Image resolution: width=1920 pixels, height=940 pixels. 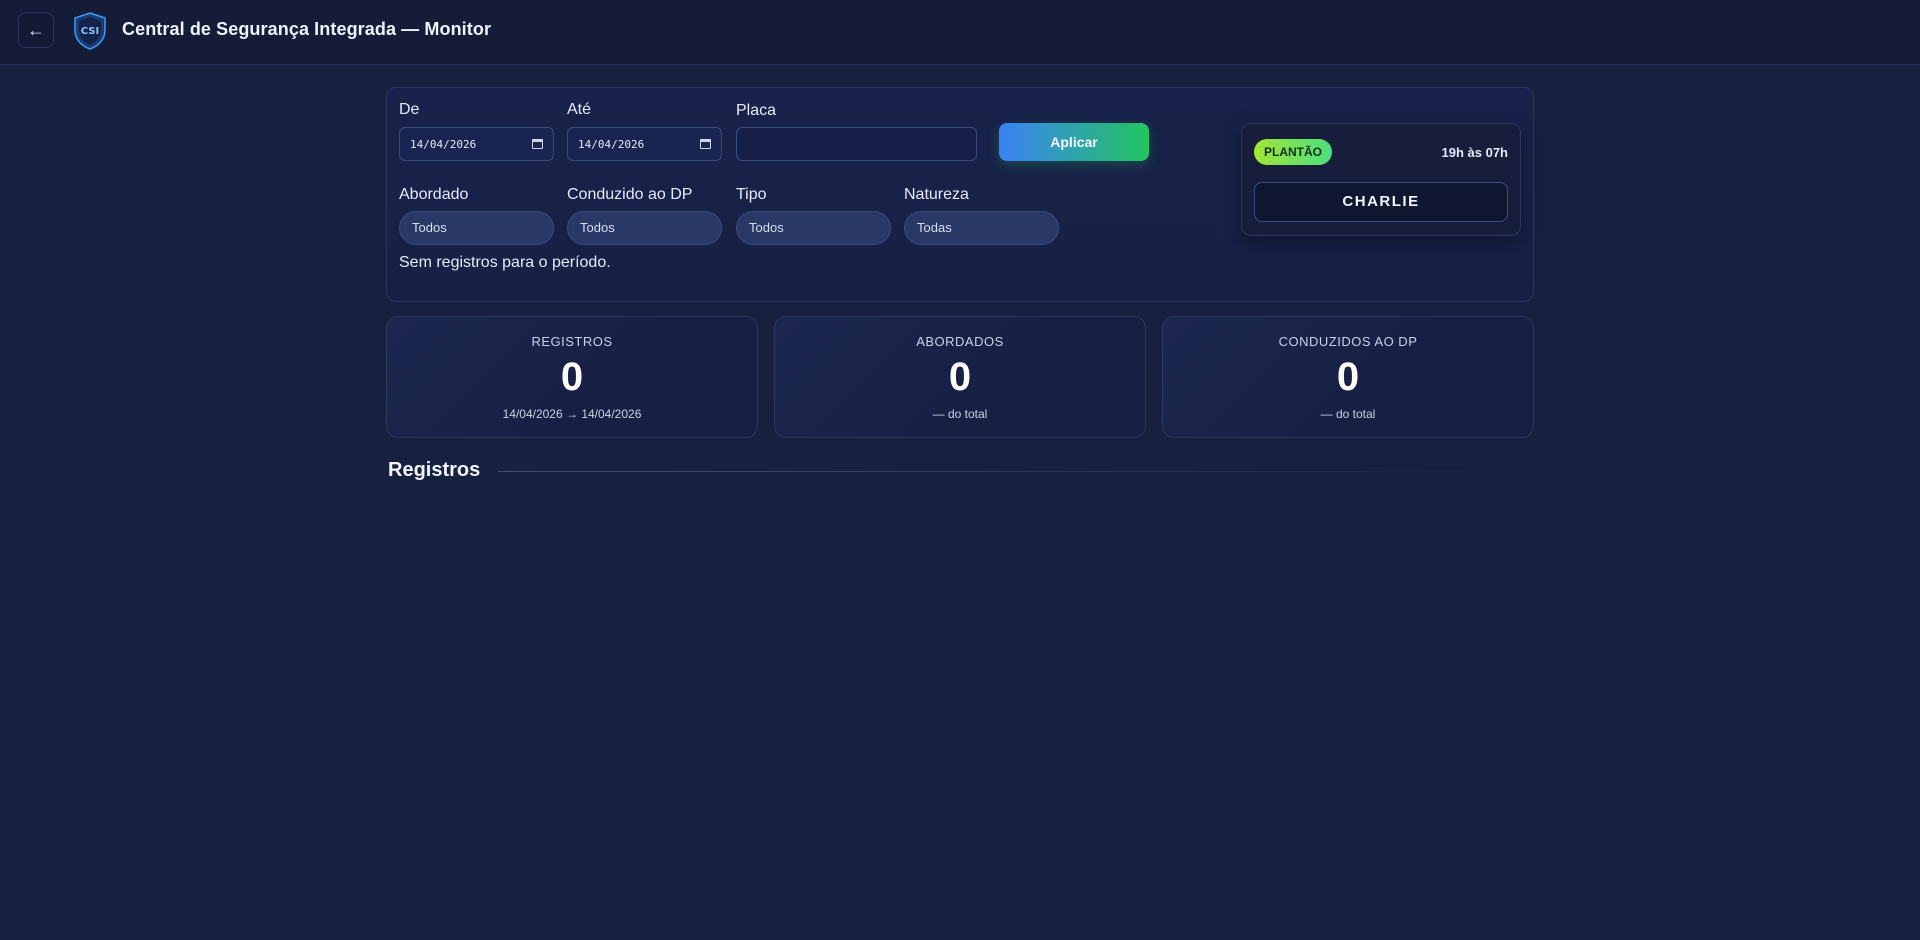 I want to click on to-date-value: 14/04/2026, so click(x=611, y=144).